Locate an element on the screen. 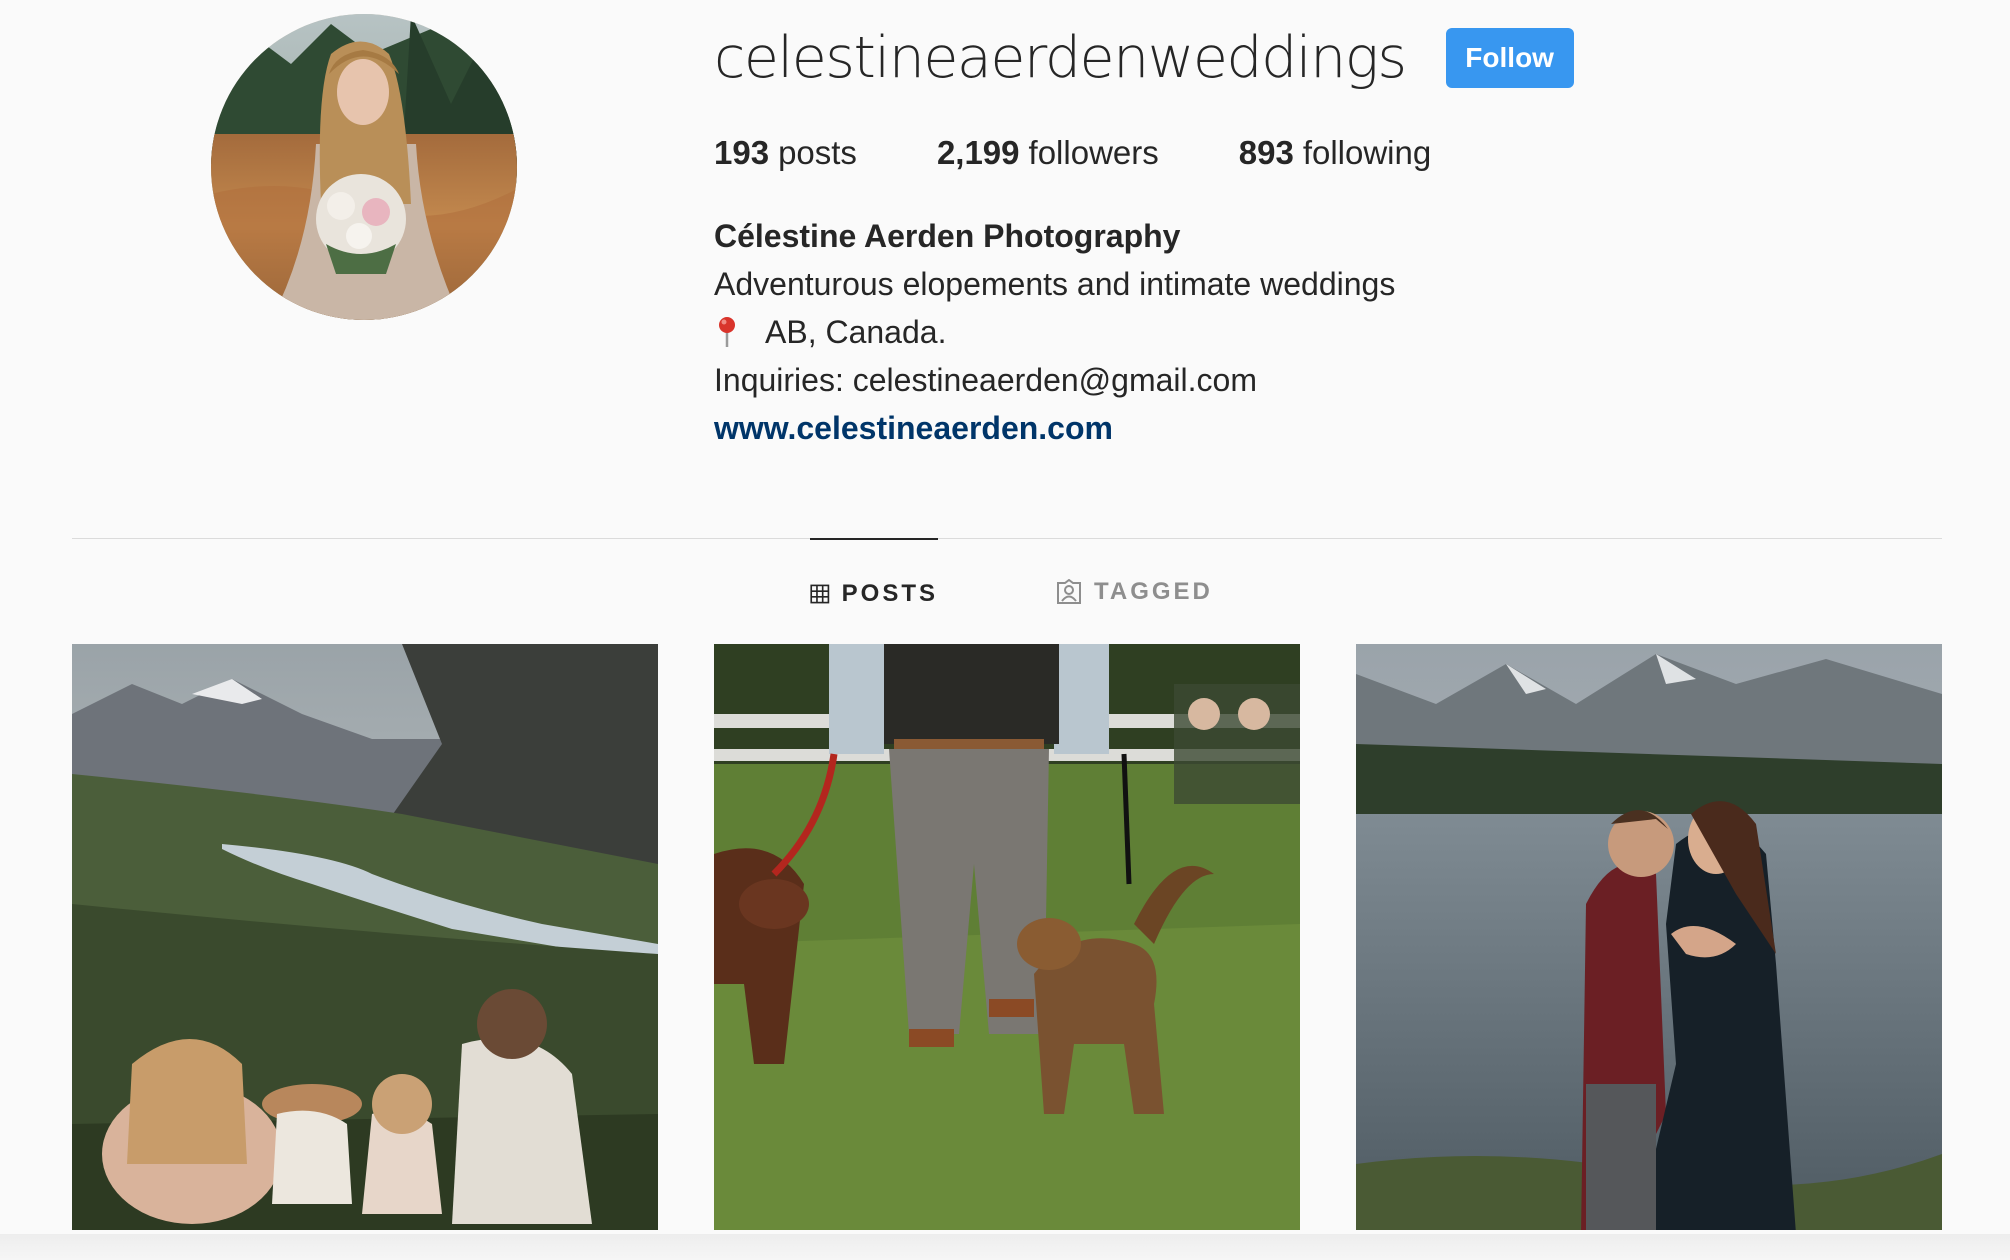  follow-button: Follow is located at coordinates (1509, 58).